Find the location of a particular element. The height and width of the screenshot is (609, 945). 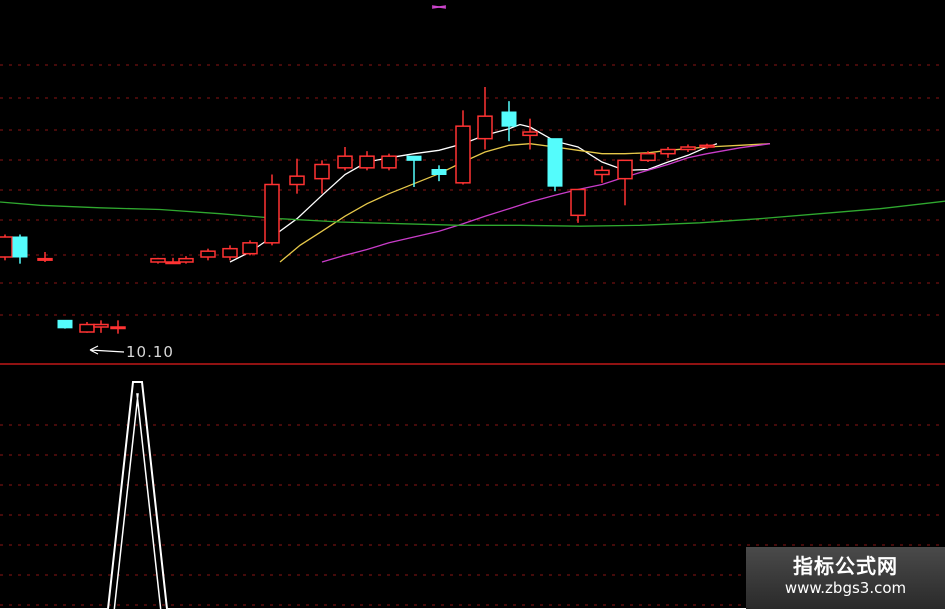

watermark: 指标公式网 www.zbgs3.com is located at coordinates (845, 578).